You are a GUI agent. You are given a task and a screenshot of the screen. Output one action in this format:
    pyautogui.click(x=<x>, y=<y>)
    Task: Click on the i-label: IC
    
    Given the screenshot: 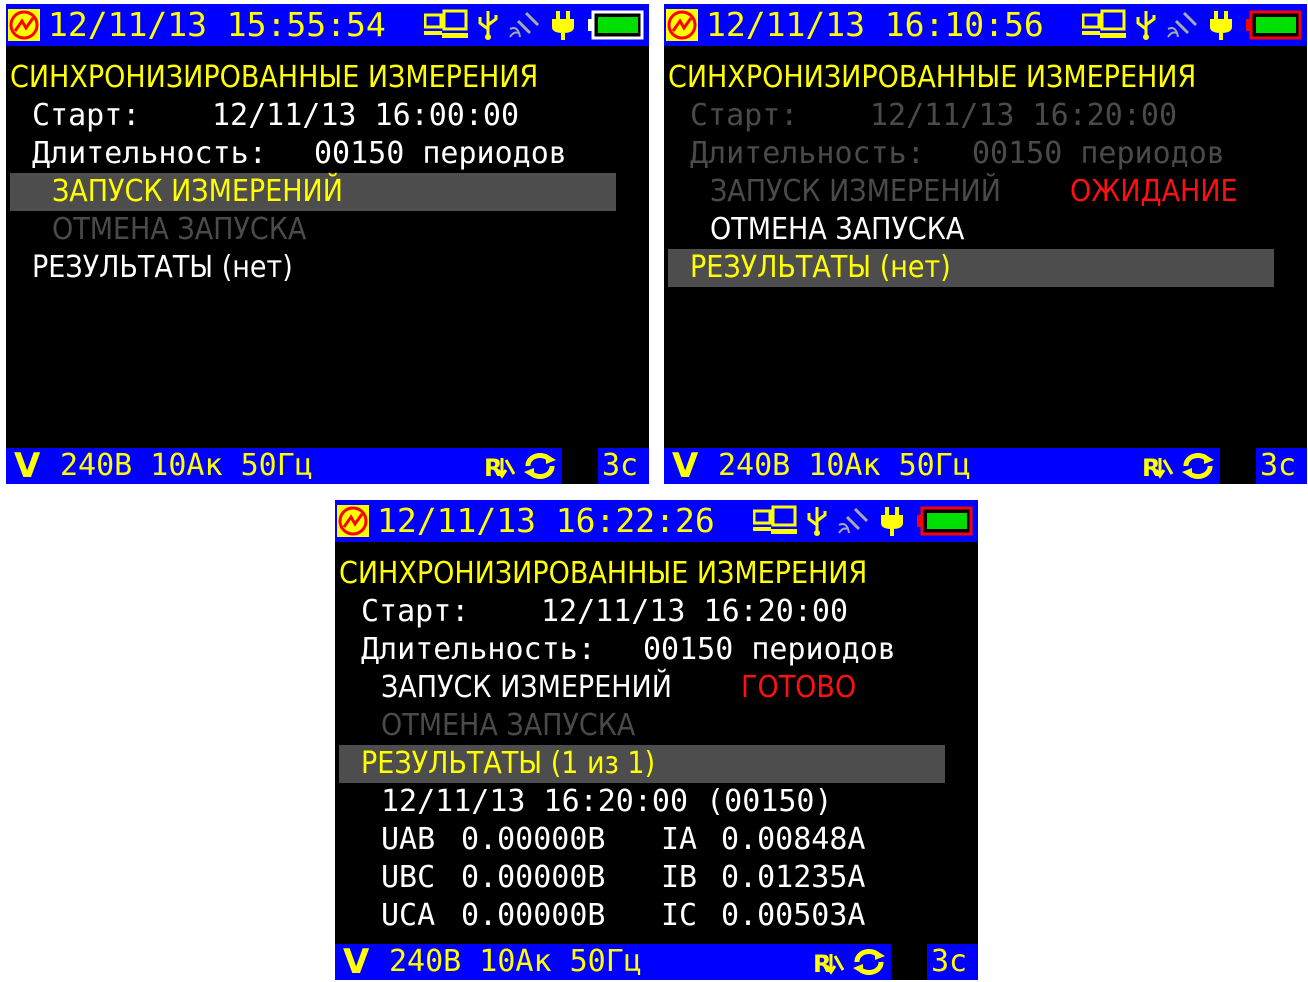 What is the action you would take?
    pyautogui.click(x=679, y=915)
    